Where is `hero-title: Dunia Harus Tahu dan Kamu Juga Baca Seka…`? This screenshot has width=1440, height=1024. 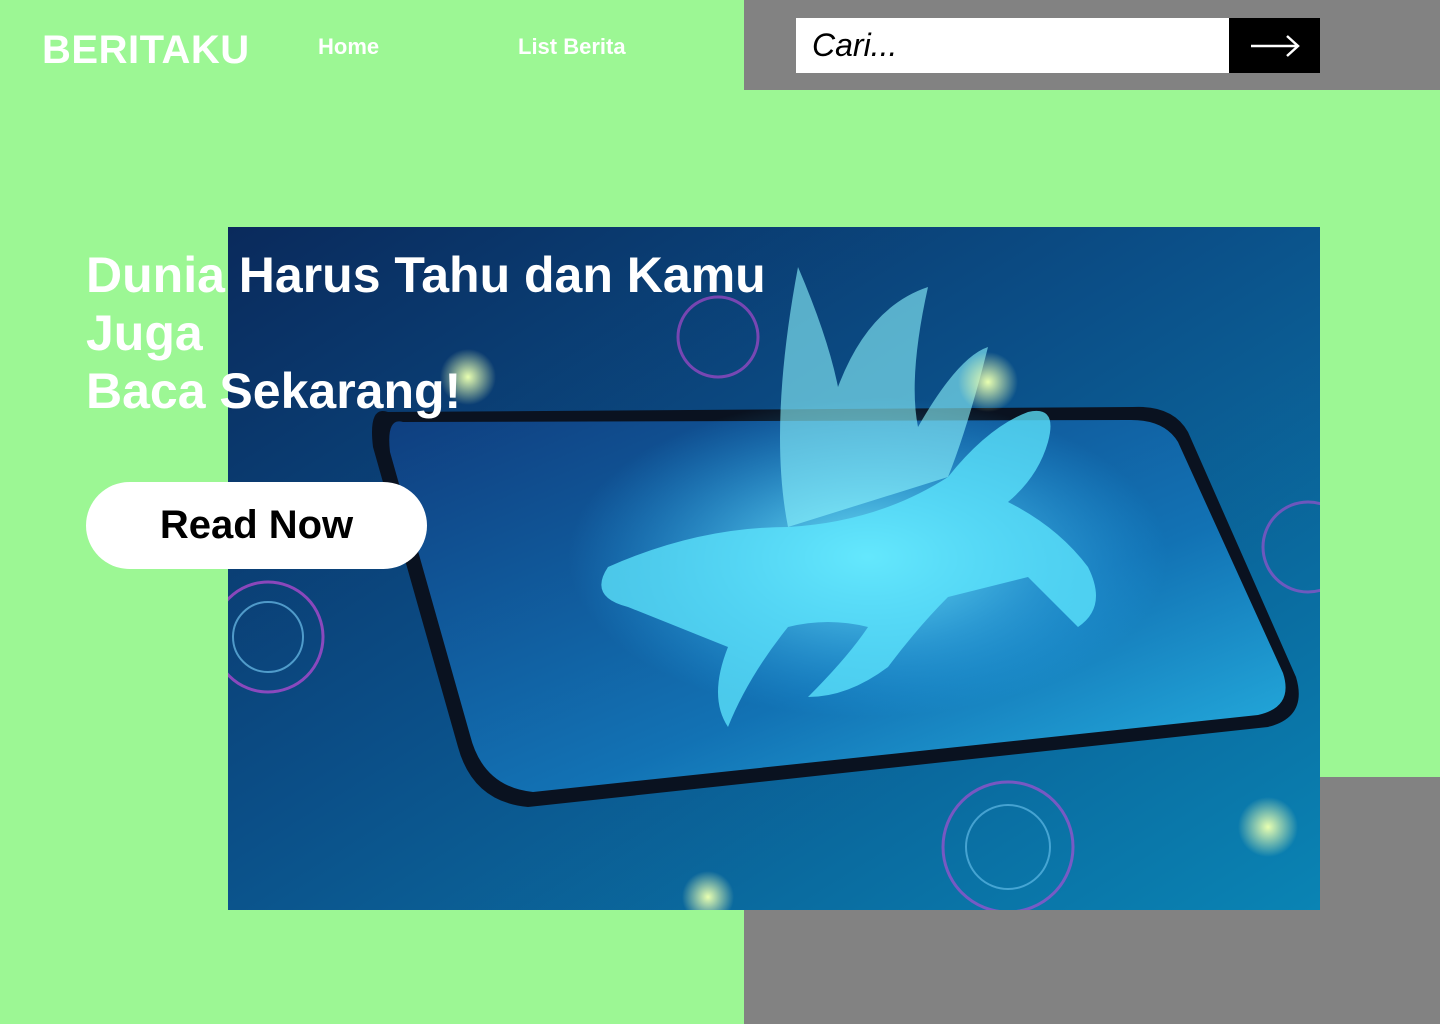 hero-title: Dunia Harus Tahu dan Kamu Juga Baca Seka… is located at coordinates (436, 333).